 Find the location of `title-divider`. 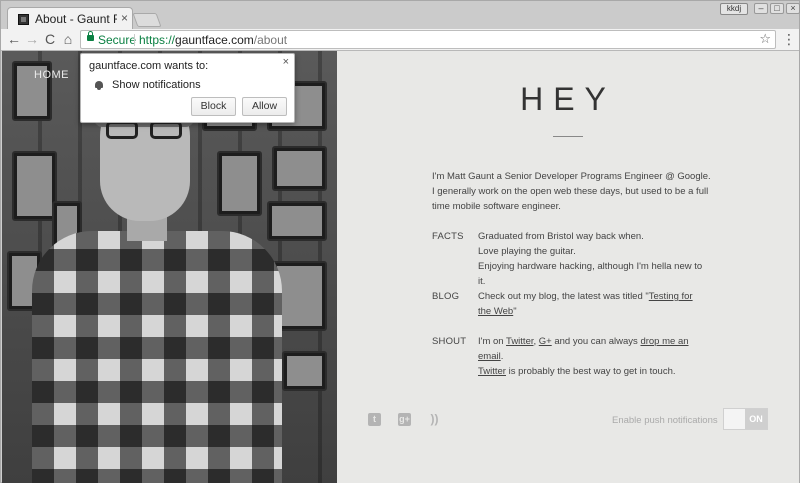

title-divider is located at coordinates (568, 136).